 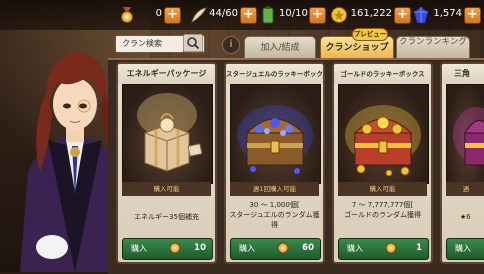 I want to click on buy-button: 購入 10, so click(x=167, y=249).